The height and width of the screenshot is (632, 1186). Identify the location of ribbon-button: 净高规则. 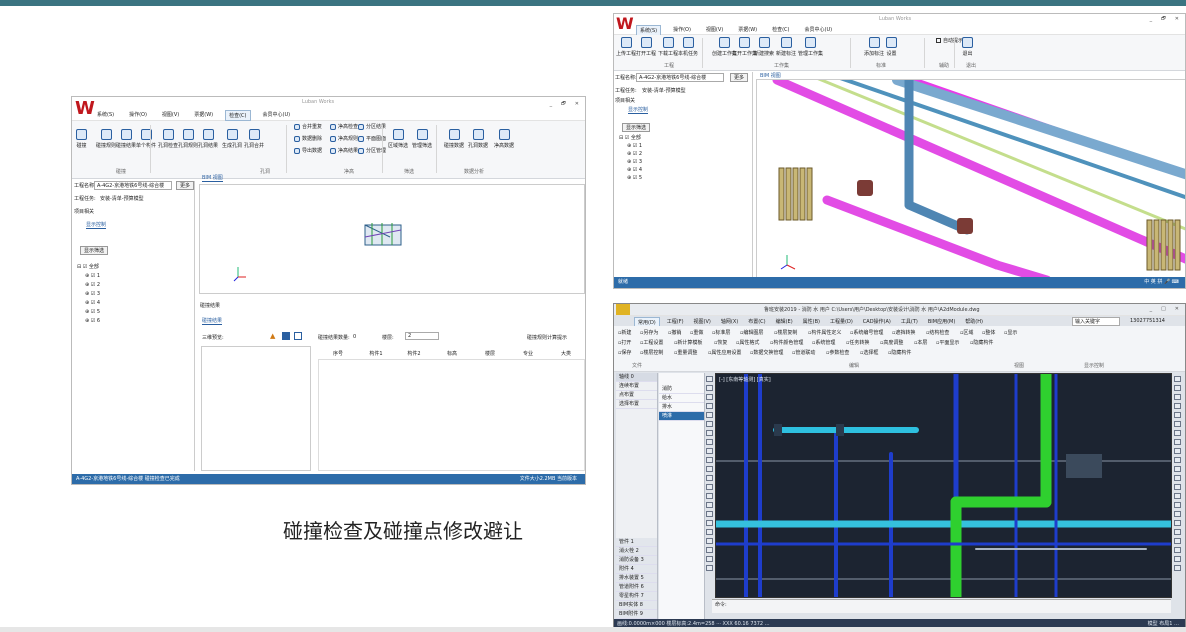
(344, 138).